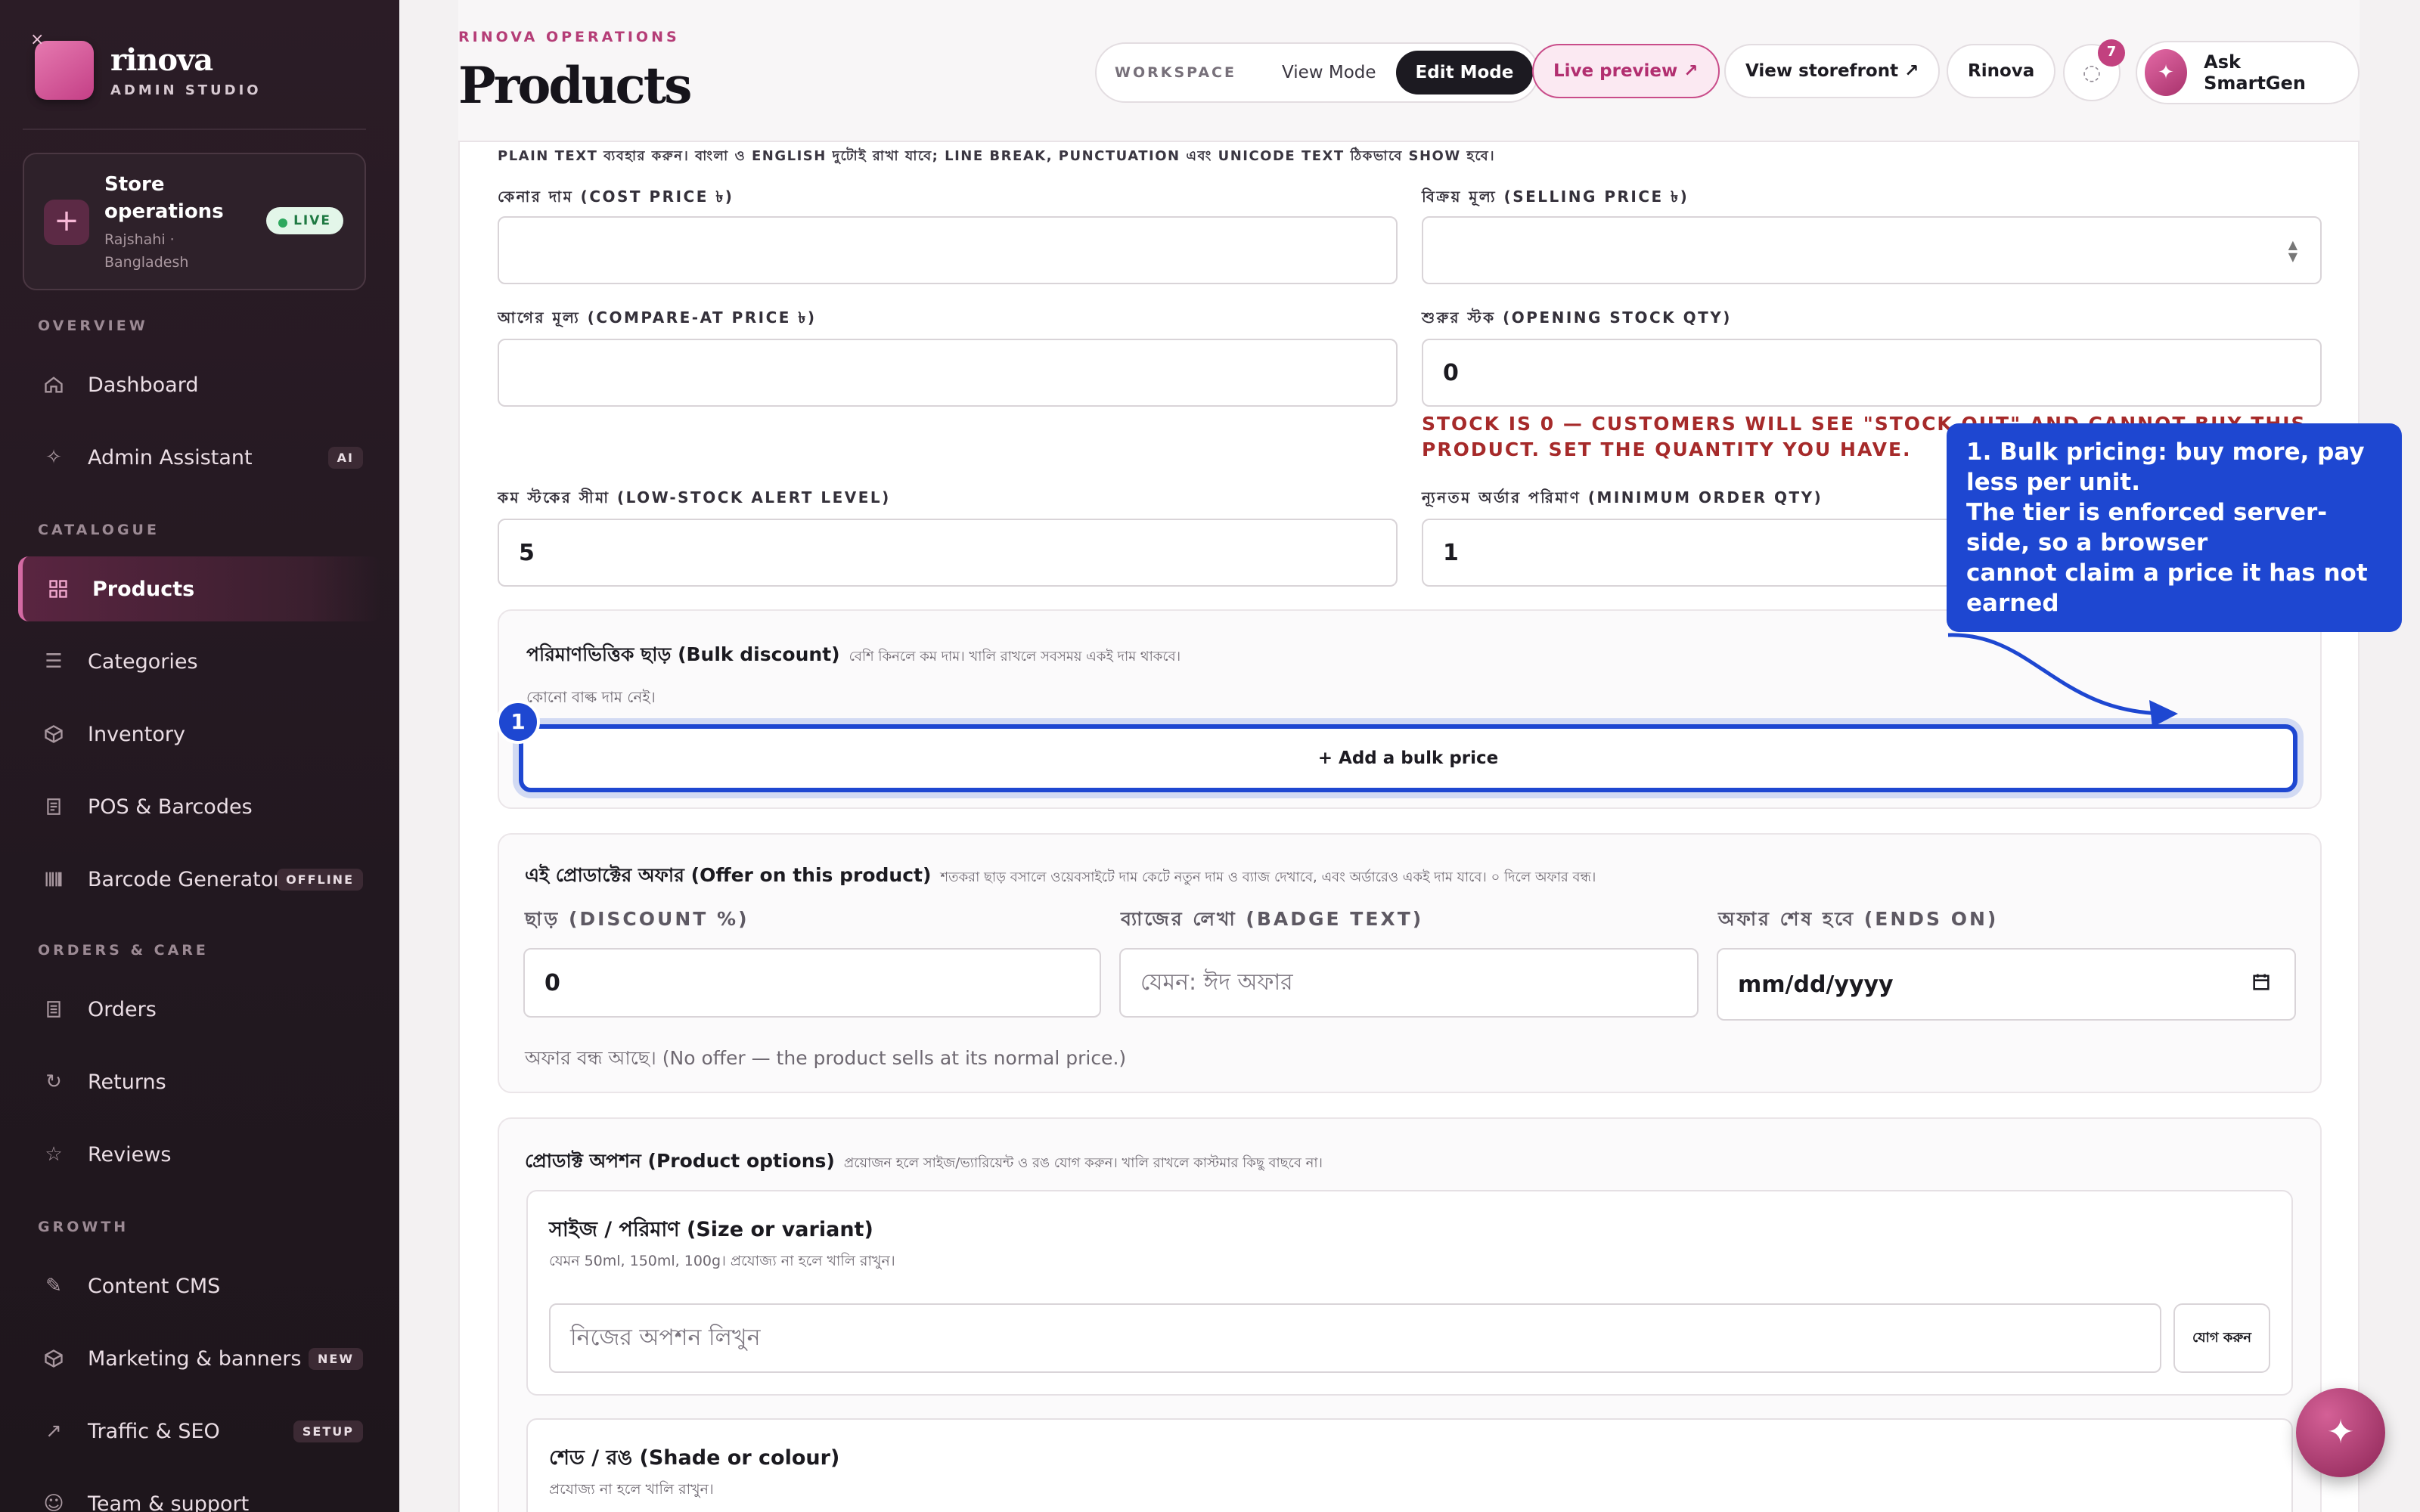 This screenshot has height=1512, width=2420. Describe the element at coordinates (53, 384) in the screenshot. I see `home-icon` at that location.